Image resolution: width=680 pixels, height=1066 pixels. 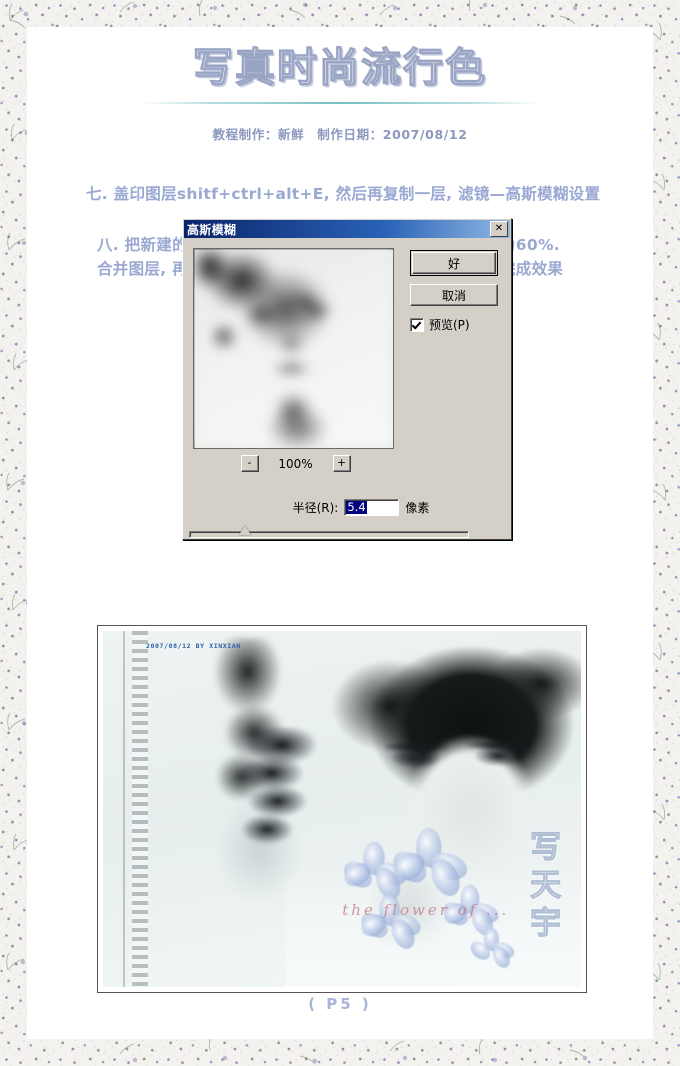 I want to click on radius-input: 5.4, so click(x=372, y=507).